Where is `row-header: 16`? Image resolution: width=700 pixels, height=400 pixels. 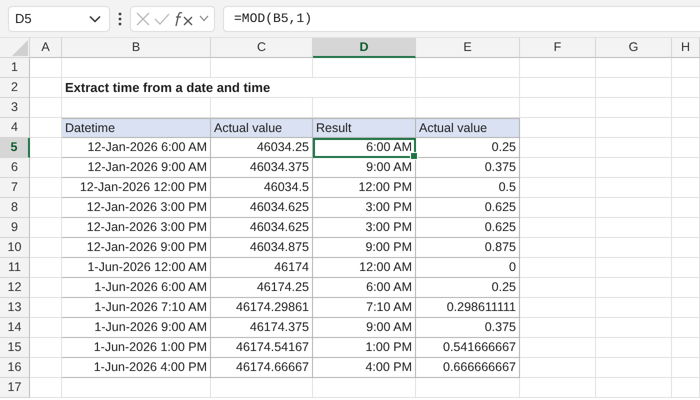 row-header: 16 is located at coordinates (15, 368).